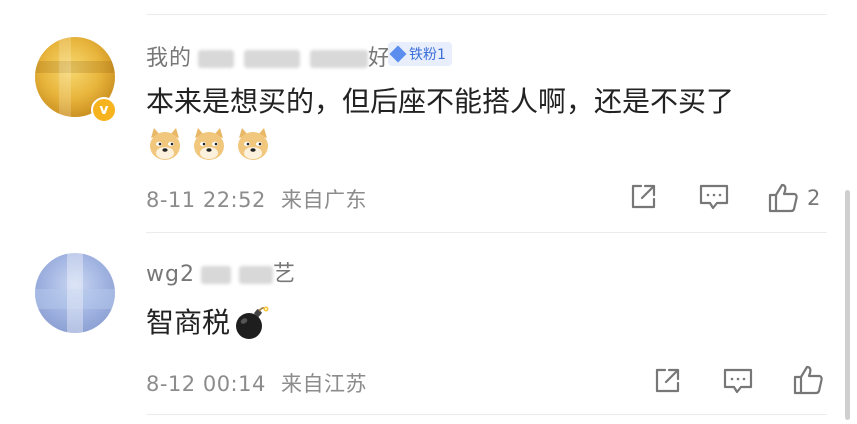 Image resolution: width=857 pixels, height=424 pixels. I want to click on emoji-row, so click(209, 144).